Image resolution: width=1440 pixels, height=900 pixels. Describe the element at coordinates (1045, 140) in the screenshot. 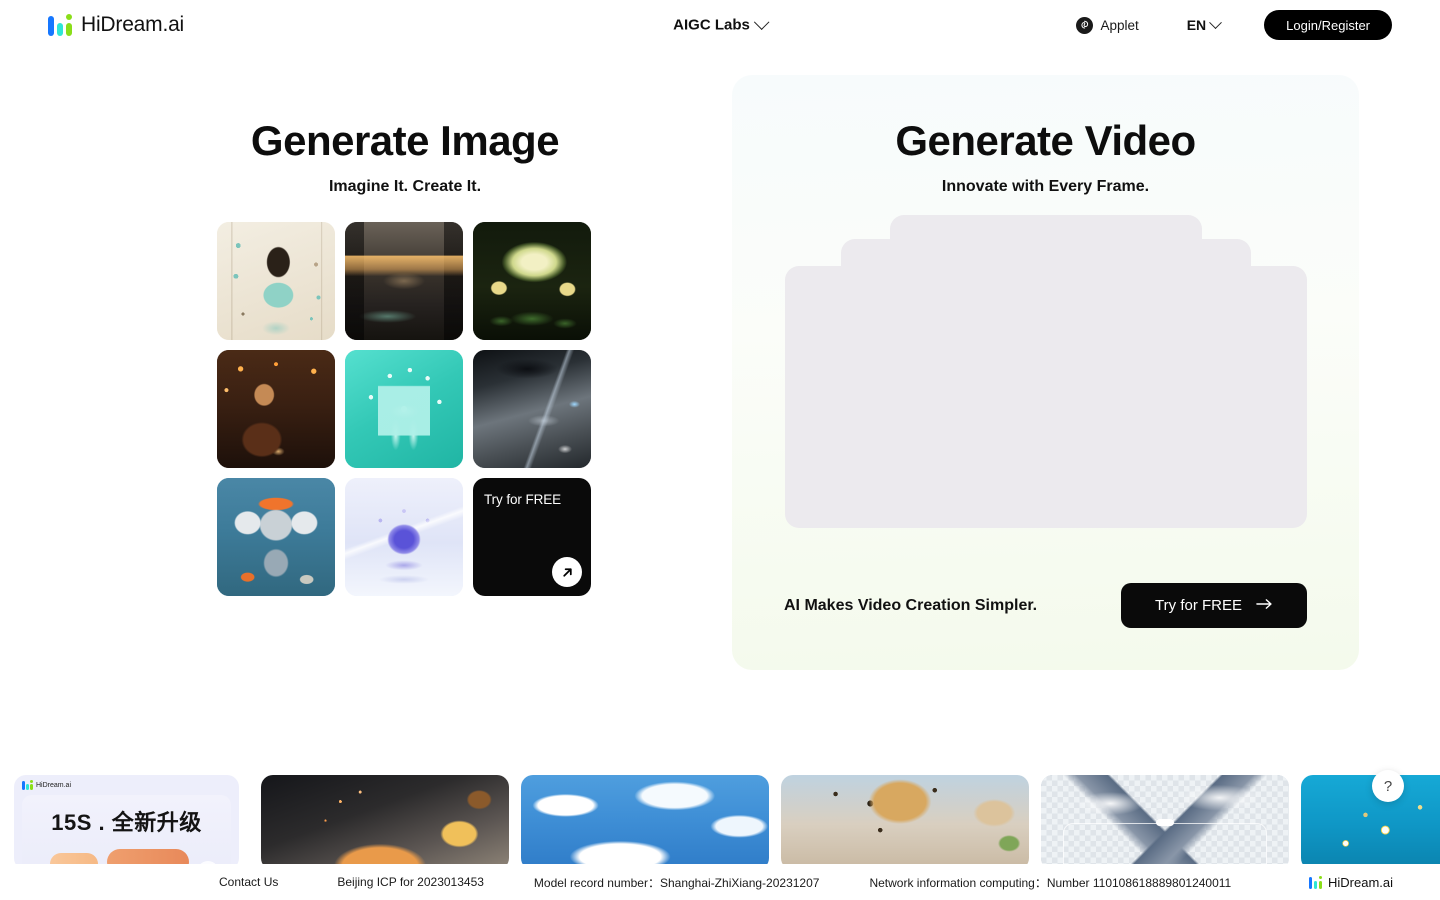

I see `generate-video-title: Generate Video` at that location.